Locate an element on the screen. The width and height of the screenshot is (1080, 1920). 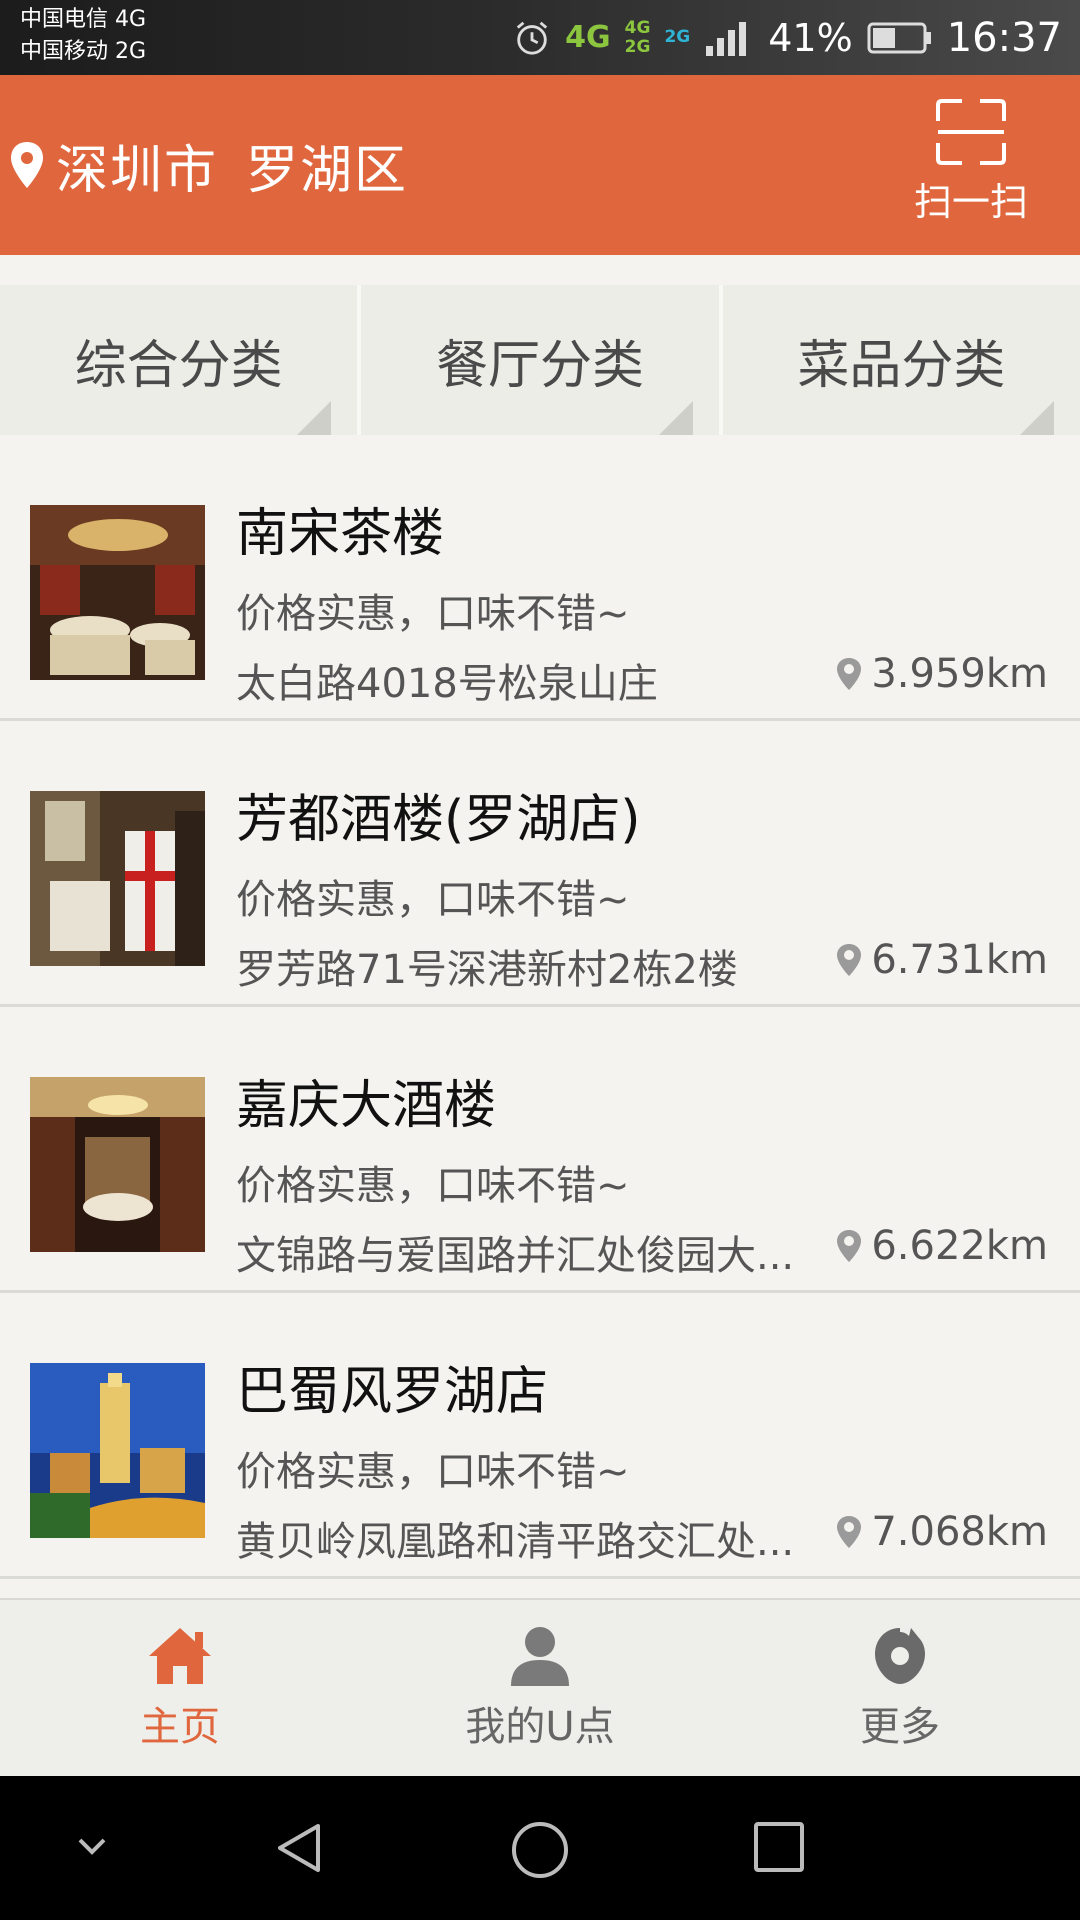
battery-icon is located at coordinates (899, 37).